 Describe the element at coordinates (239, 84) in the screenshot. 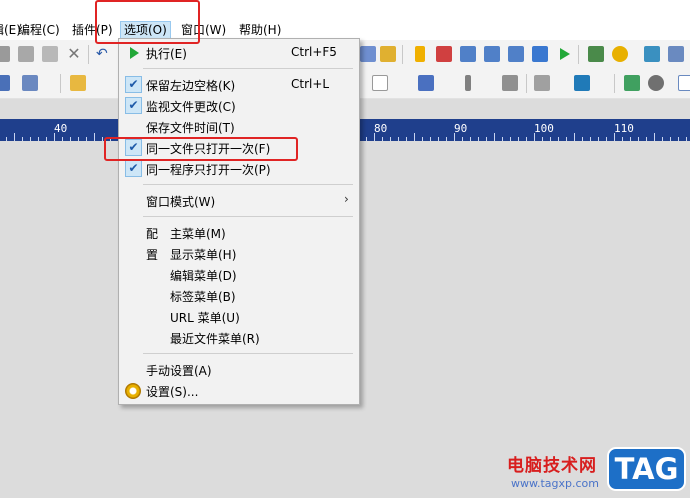

I see `menu-item-keep-left-margin: ✔ 保留左边空格(K) Ctrl+L` at that location.